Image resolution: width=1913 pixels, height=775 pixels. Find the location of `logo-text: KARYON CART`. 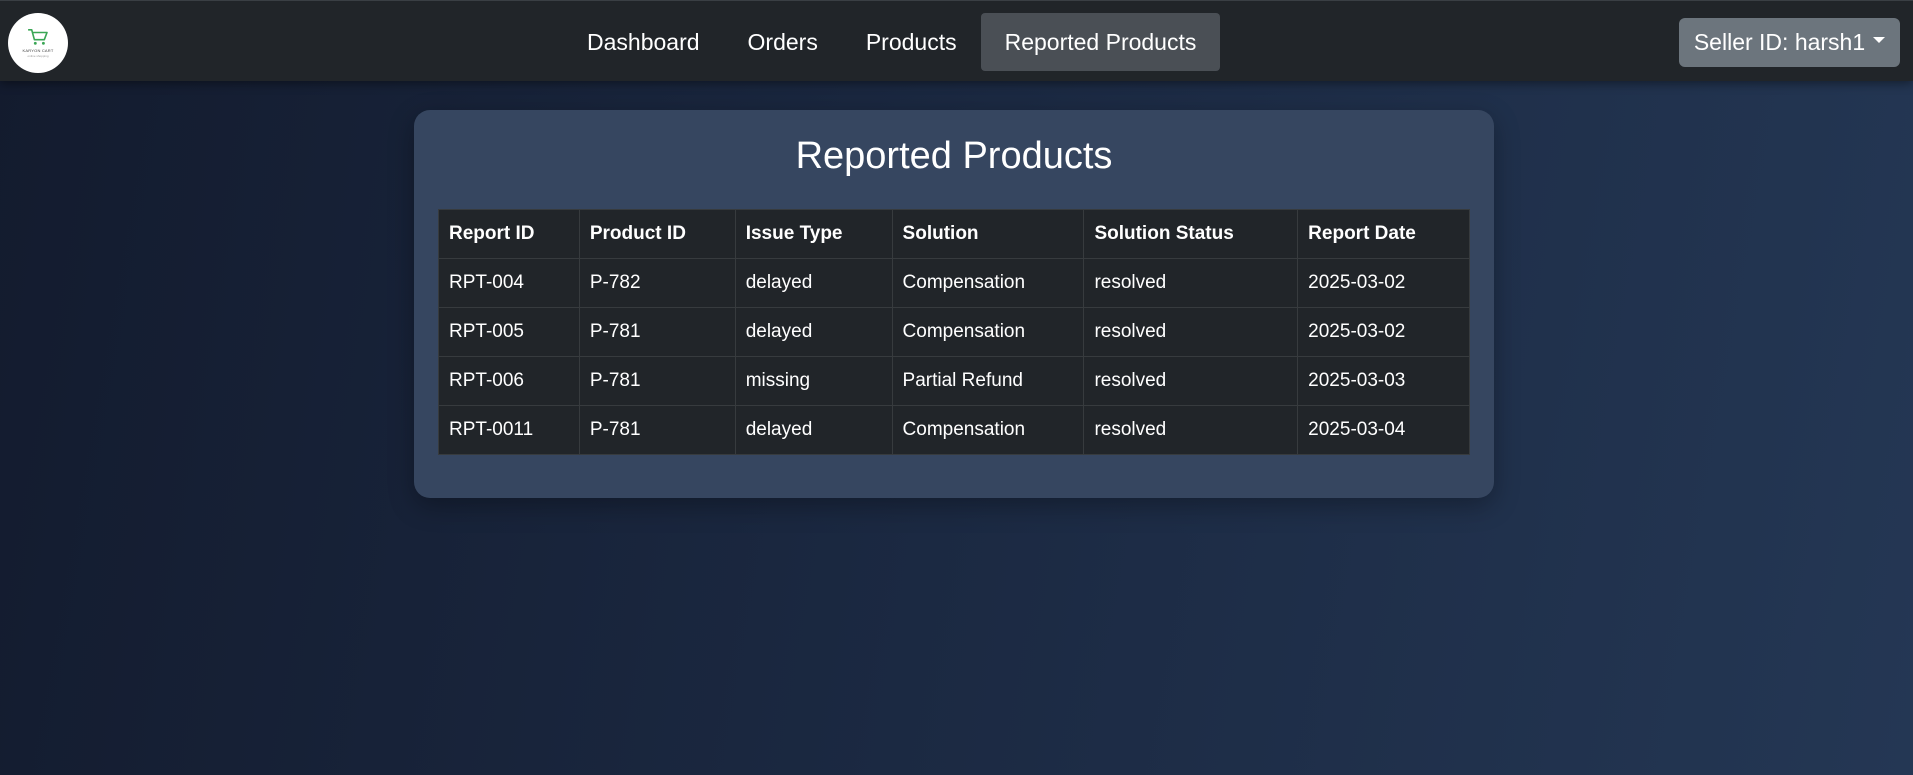

logo-text: KARYON CART is located at coordinates (38, 50).